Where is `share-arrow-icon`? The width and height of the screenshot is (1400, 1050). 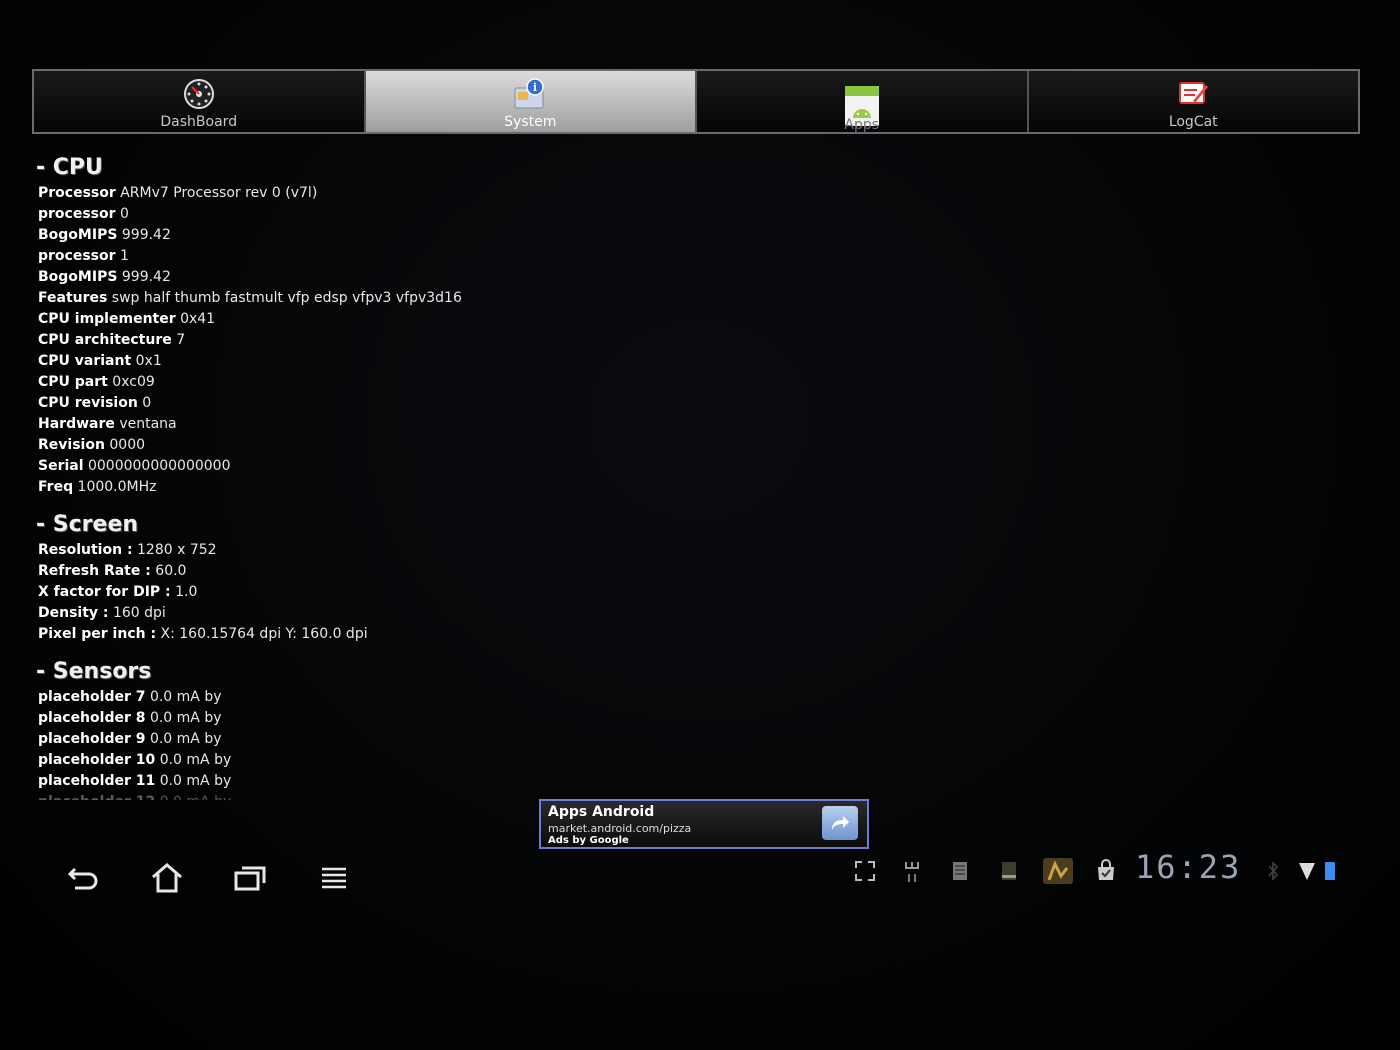 share-arrow-icon is located at coordinates (840, 823).